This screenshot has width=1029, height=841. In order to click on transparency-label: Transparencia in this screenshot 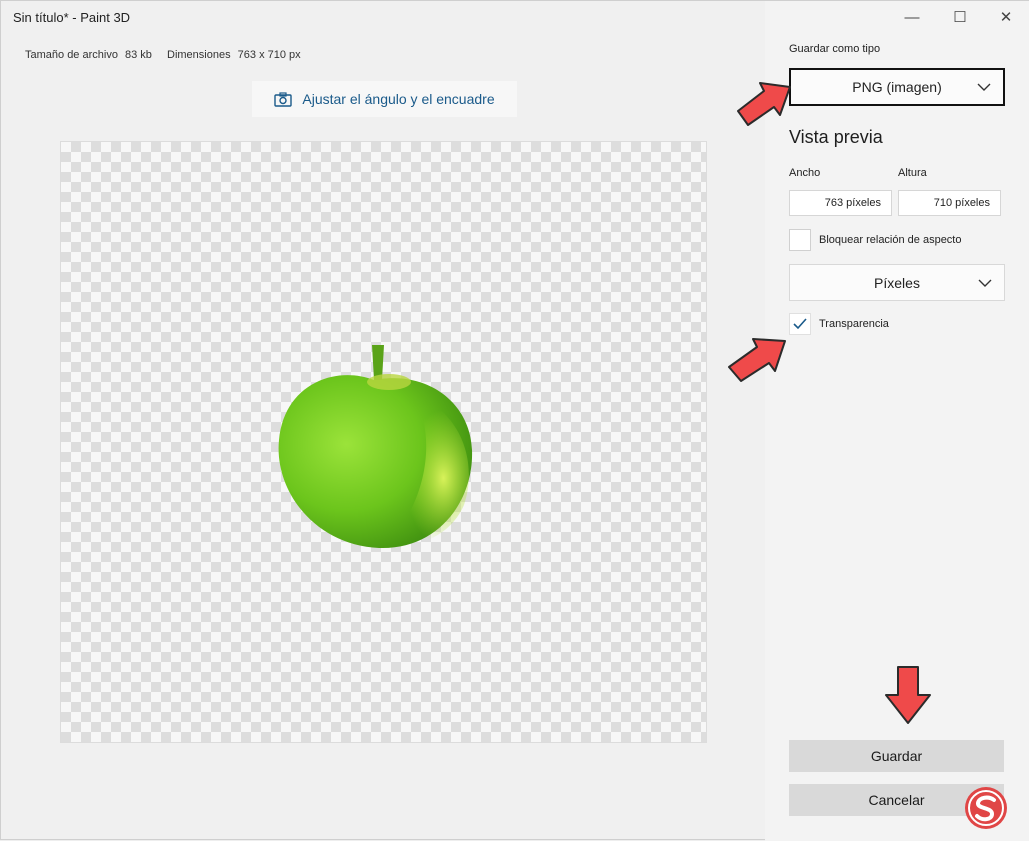, I will do `click(854, 324)`.